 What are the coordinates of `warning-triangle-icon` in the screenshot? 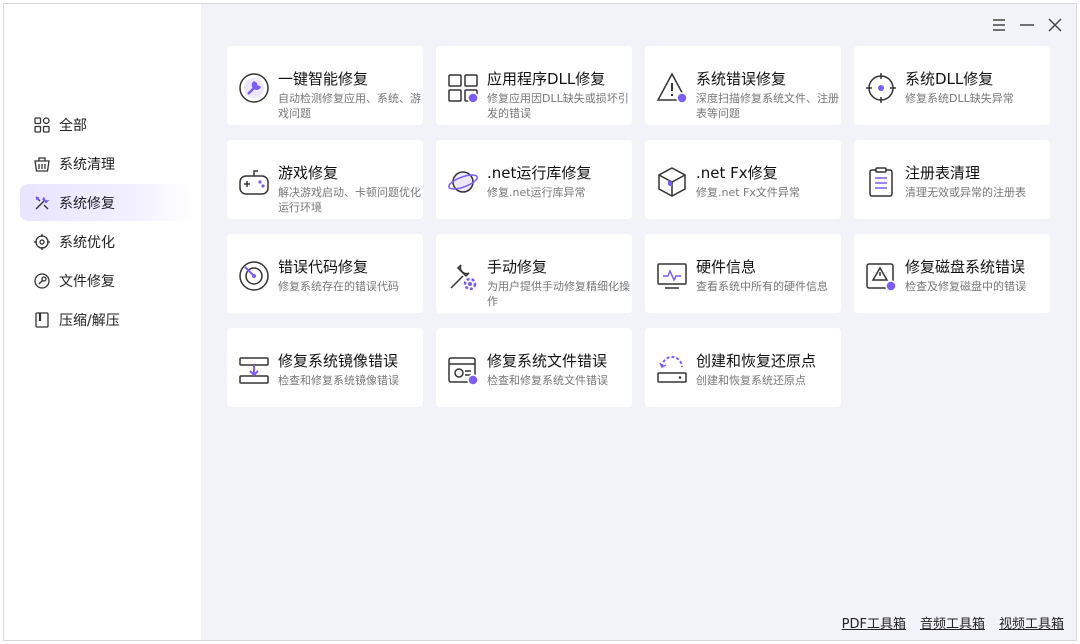 It's located at (672, 88).